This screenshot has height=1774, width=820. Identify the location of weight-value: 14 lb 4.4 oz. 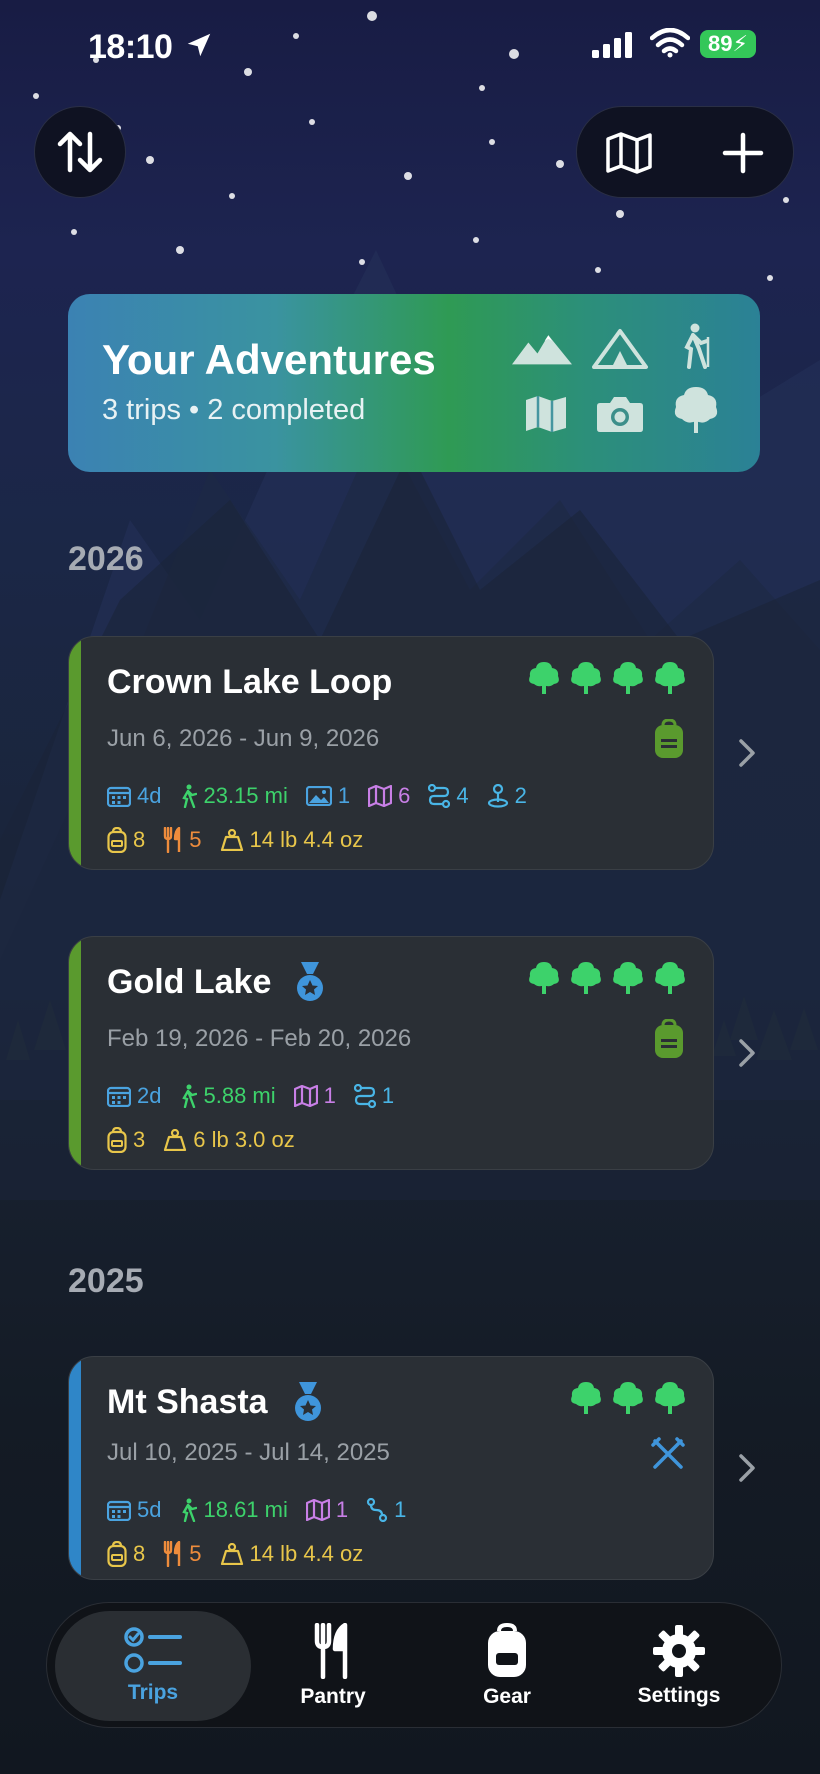
(306, 1553).